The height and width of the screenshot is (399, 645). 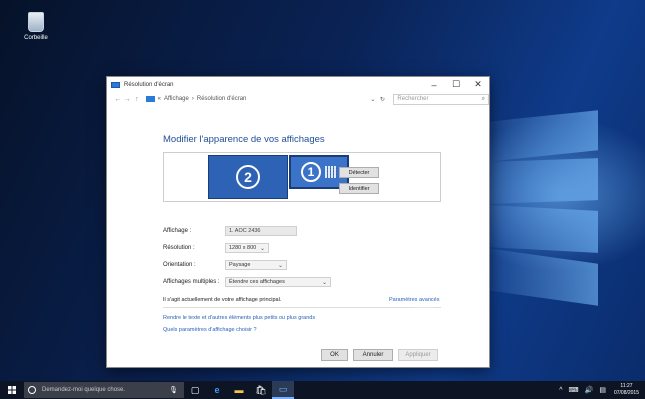 What do you see at coordinates (331, 172) in the screenshot?
I see `calculator-icon` at bounding box center [331, 172].